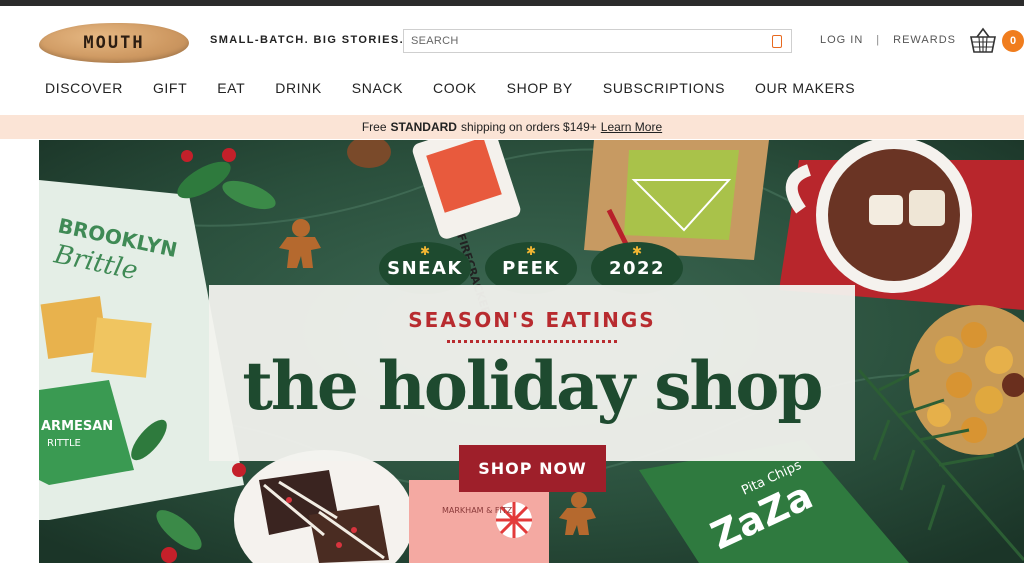 The image size is (1024, 563). Describe the element at coordinates (479, 521) in the screenshot. I see `markham-fitz-box: MARKHAM & FITZ` at that location.